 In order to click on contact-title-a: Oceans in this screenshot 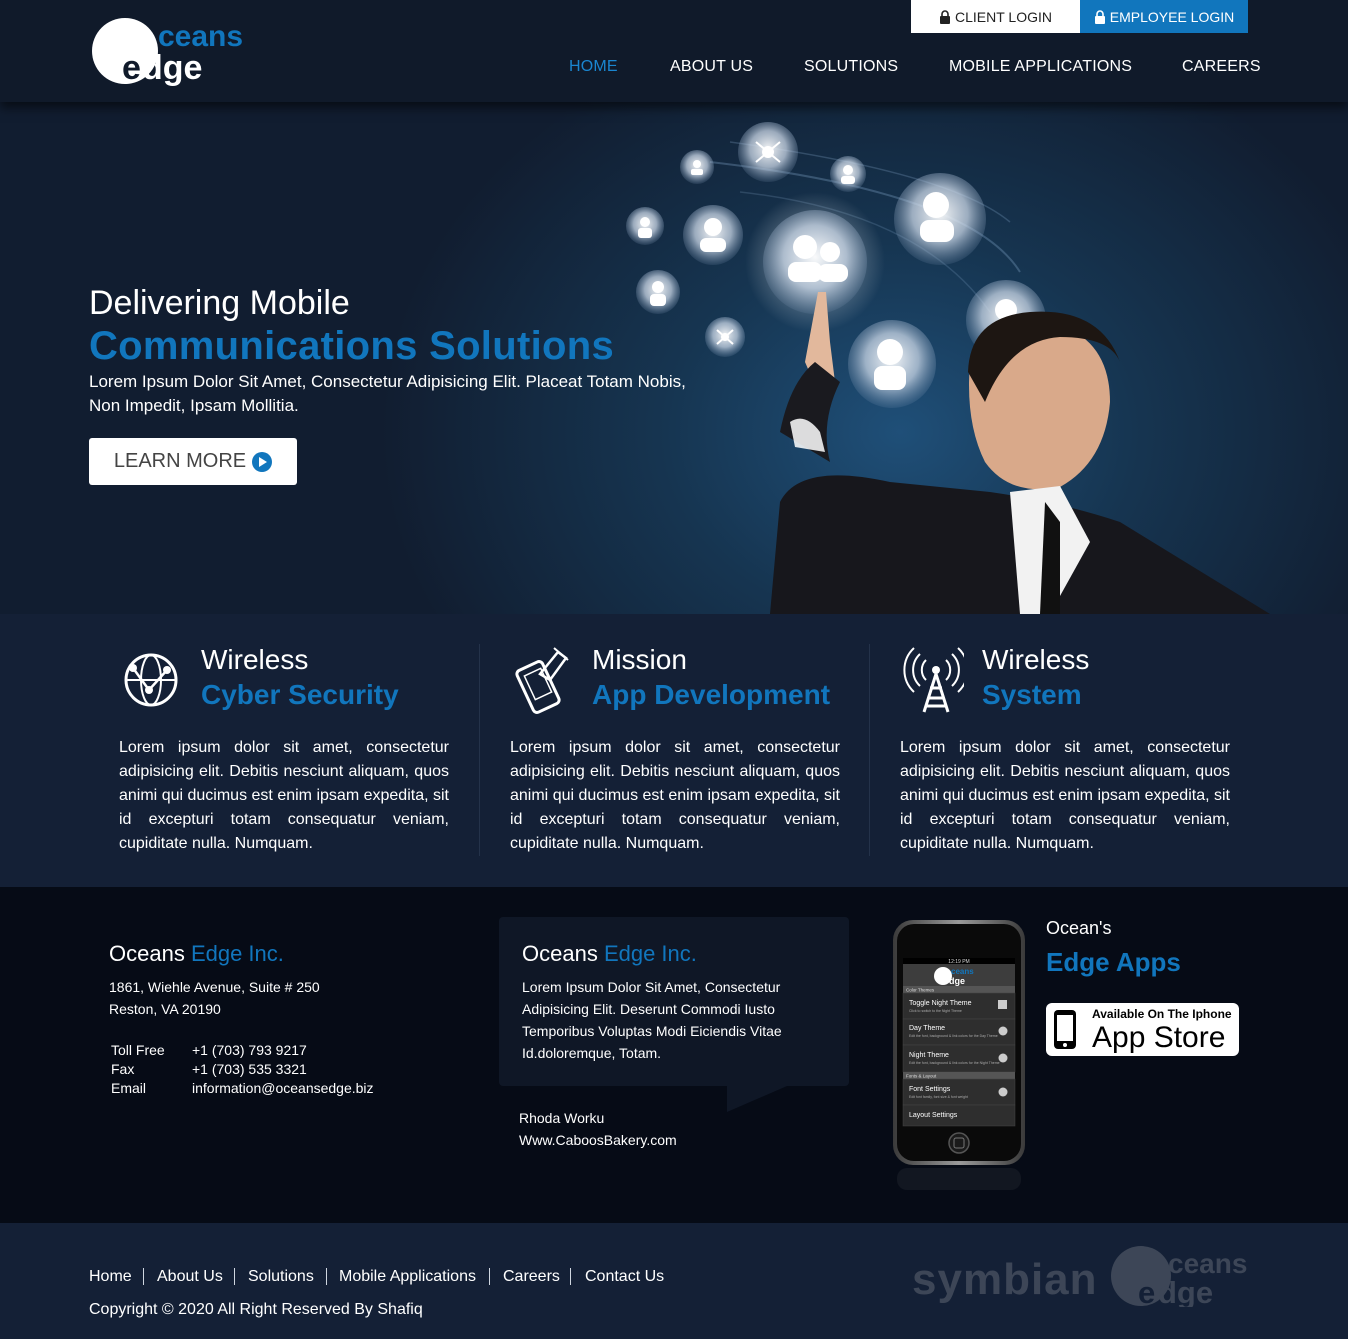, I will do `click(150, 953)`.